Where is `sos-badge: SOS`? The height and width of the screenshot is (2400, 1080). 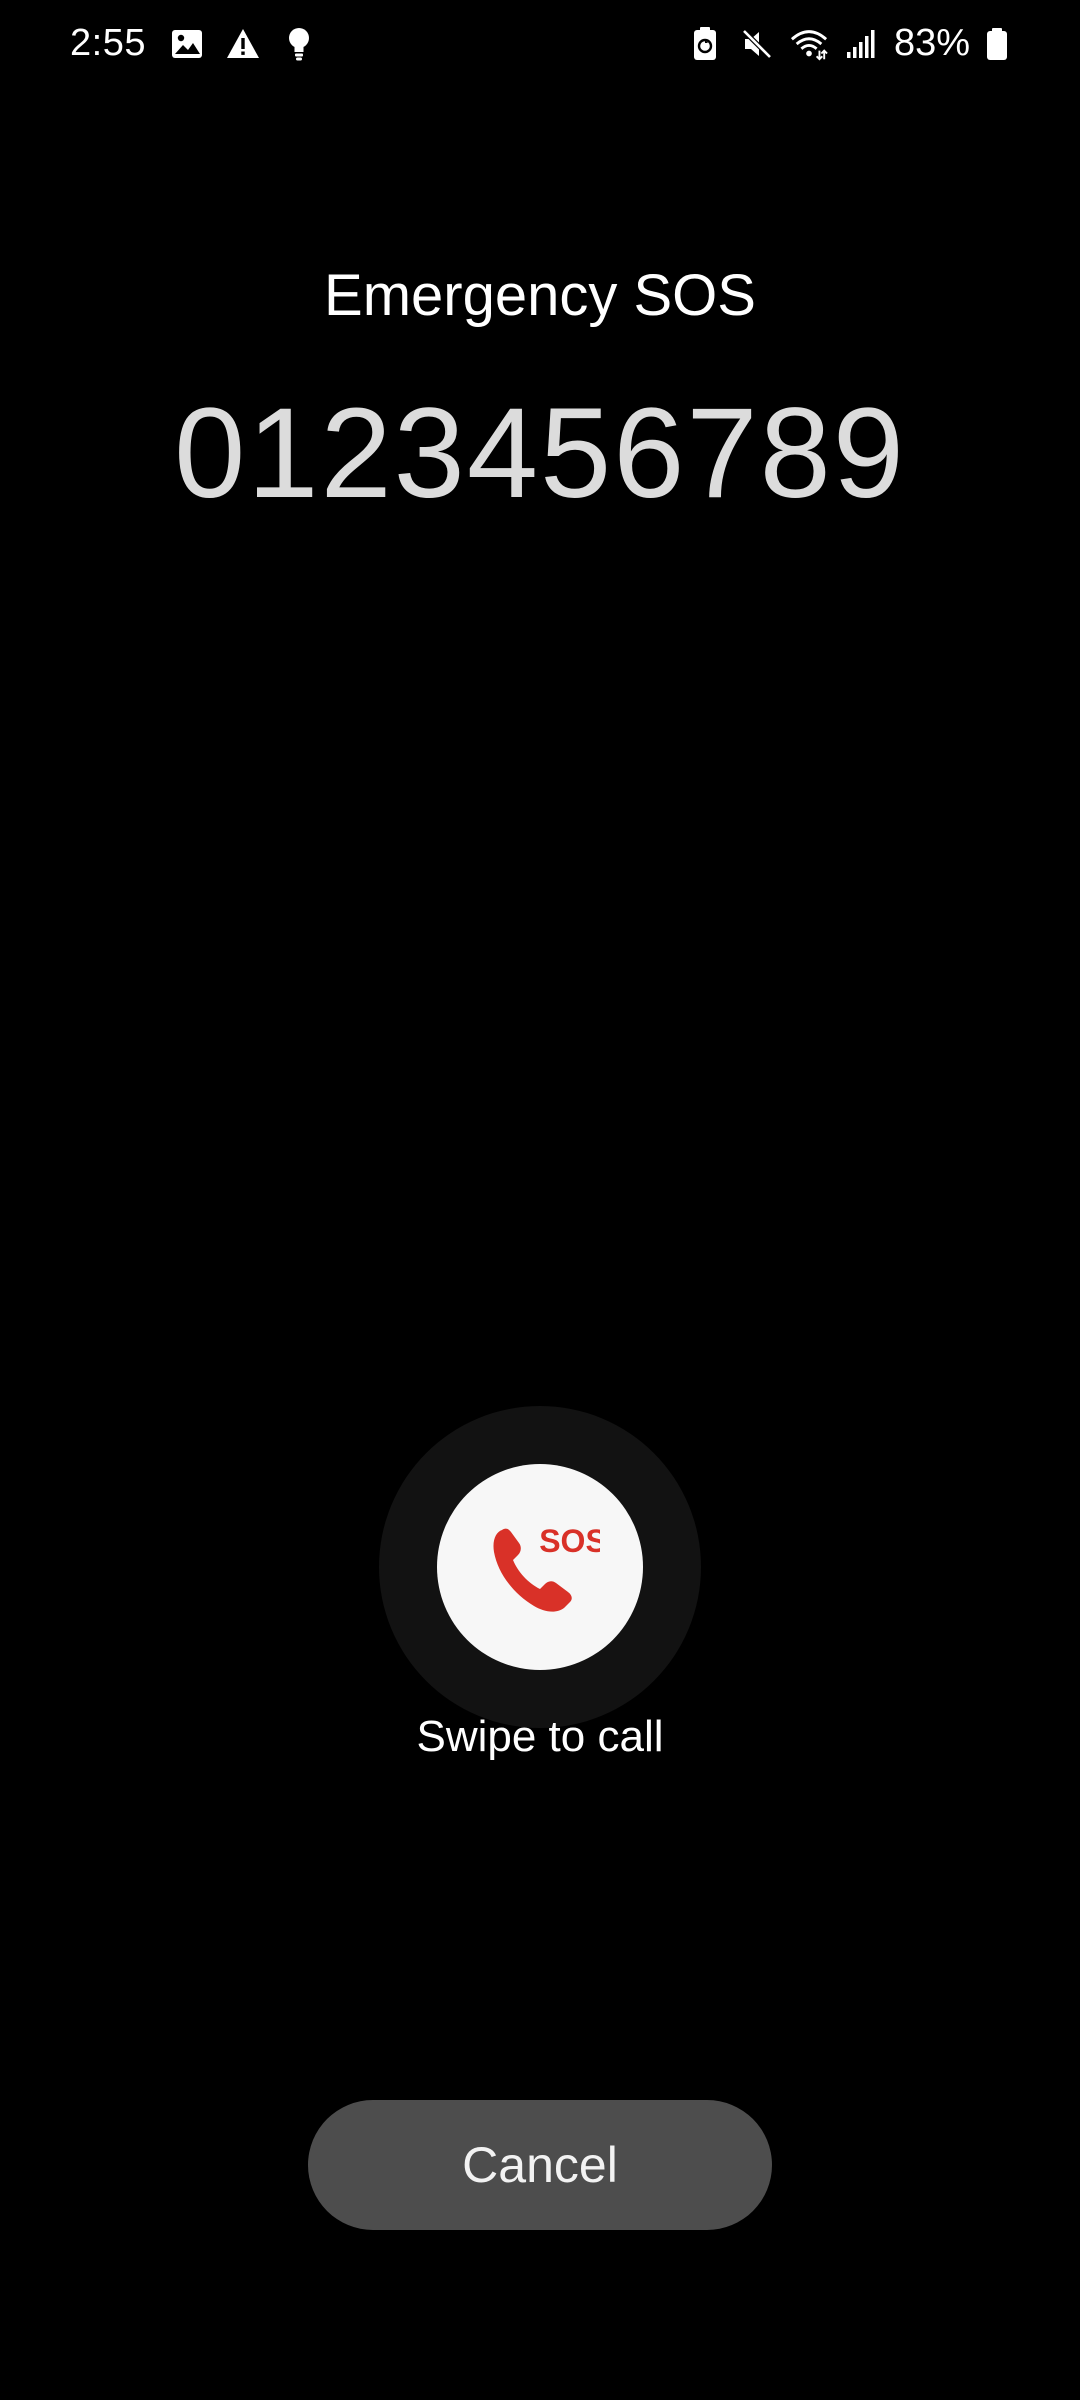
sos-badge: SOS is located at coordinates (569, 1541).